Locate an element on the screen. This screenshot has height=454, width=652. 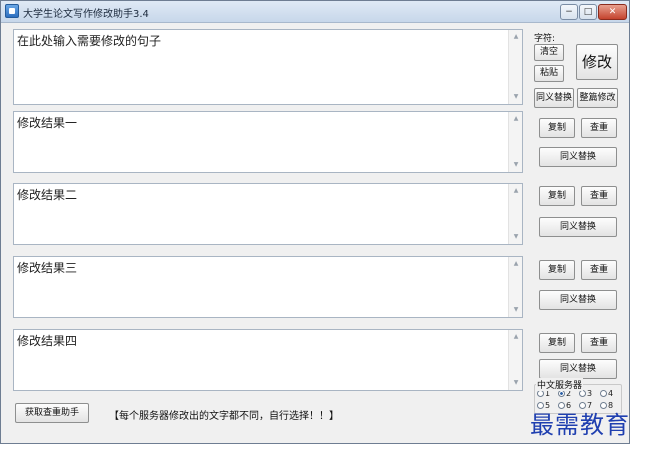
paste-button: 粘贴 is located at coordinates (549, 73).